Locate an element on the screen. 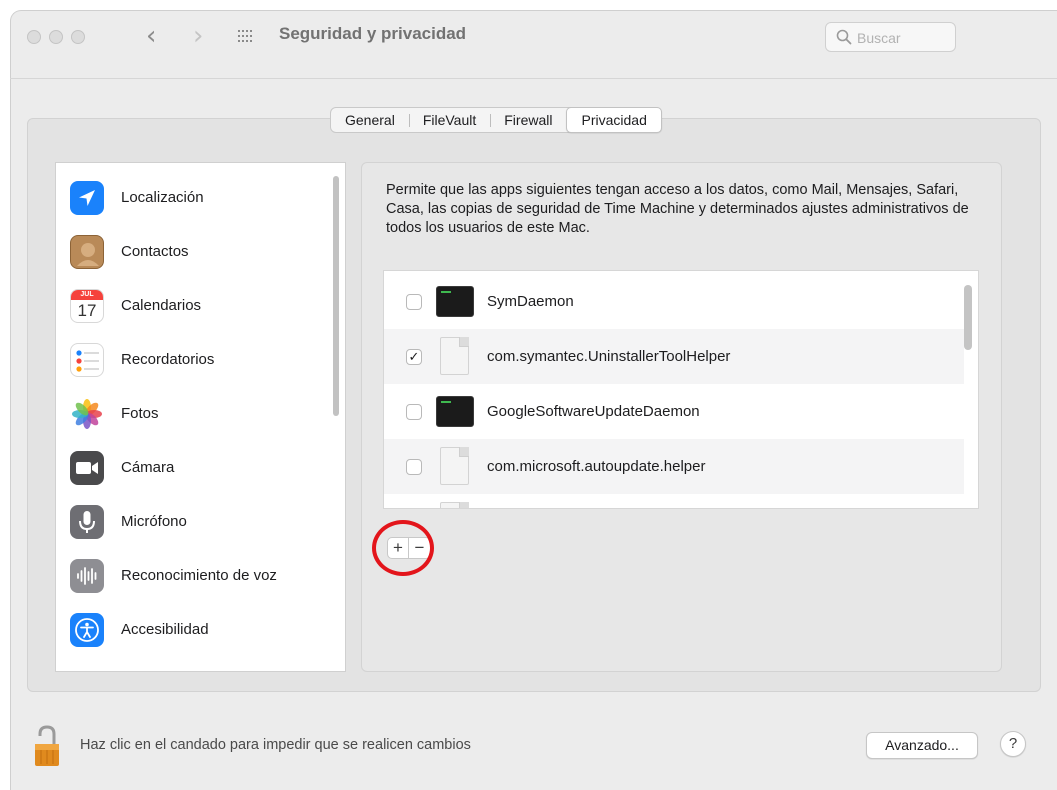  toolbar-divider is located at coordinates (533, 78).